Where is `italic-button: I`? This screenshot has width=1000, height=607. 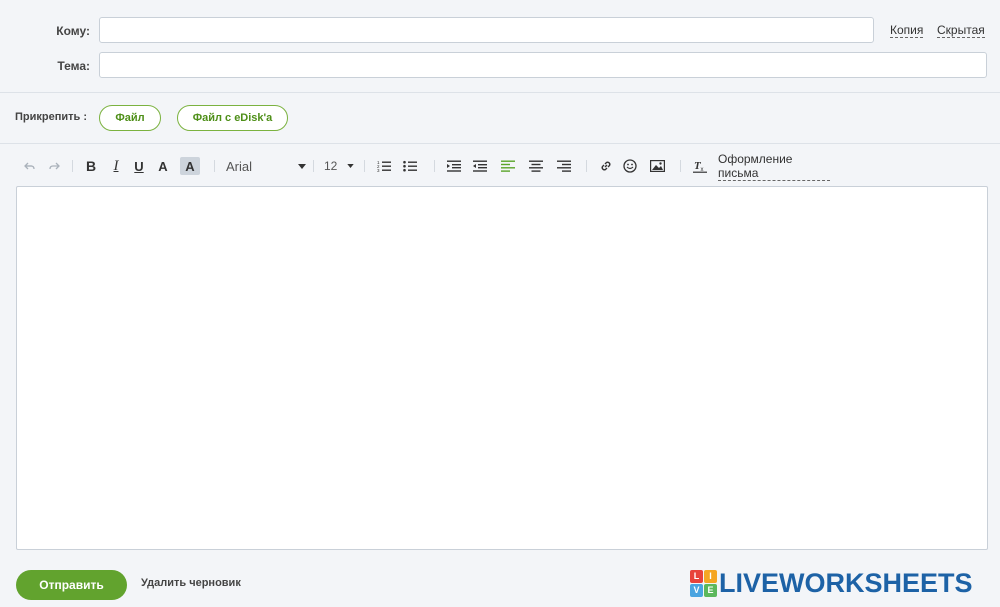 italic-button: I is located at coordinates (116, 166).